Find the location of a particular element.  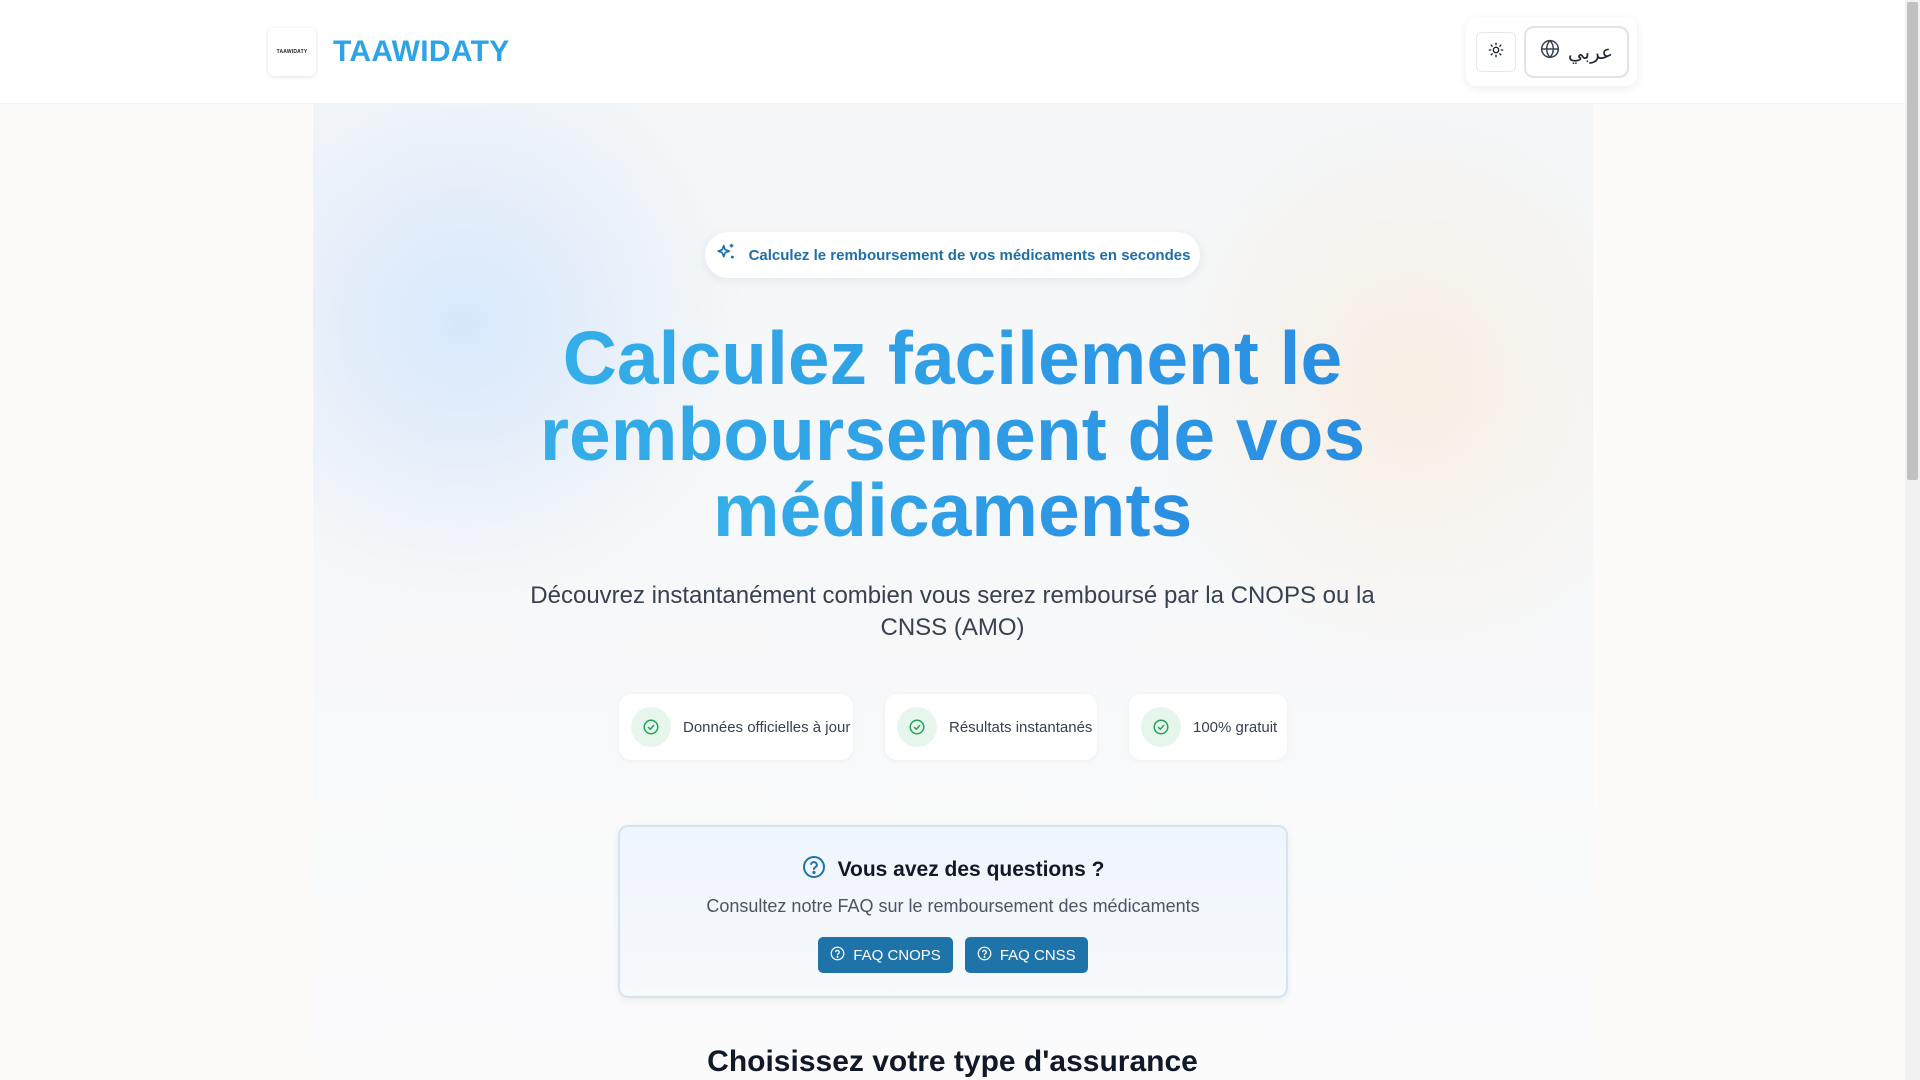

faq-buttons: FAQ CNOPS FAQ CNSS is located at coordinates (953, 955).